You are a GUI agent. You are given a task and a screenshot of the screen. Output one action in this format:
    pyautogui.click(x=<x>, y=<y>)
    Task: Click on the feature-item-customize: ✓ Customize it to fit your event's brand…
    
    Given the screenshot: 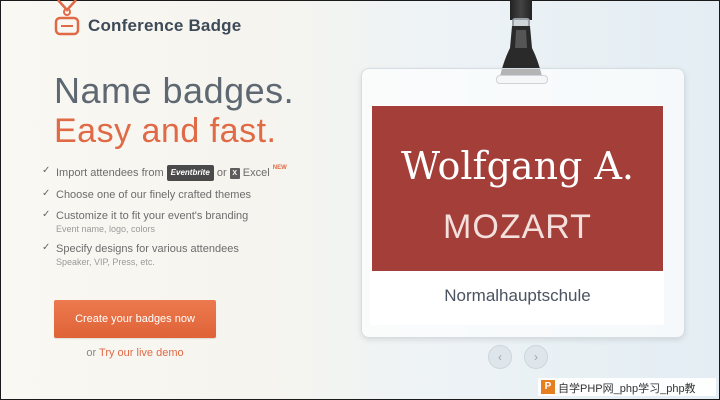 What is the action you would take?
    pyautogui.click(x=192, y=222)
    